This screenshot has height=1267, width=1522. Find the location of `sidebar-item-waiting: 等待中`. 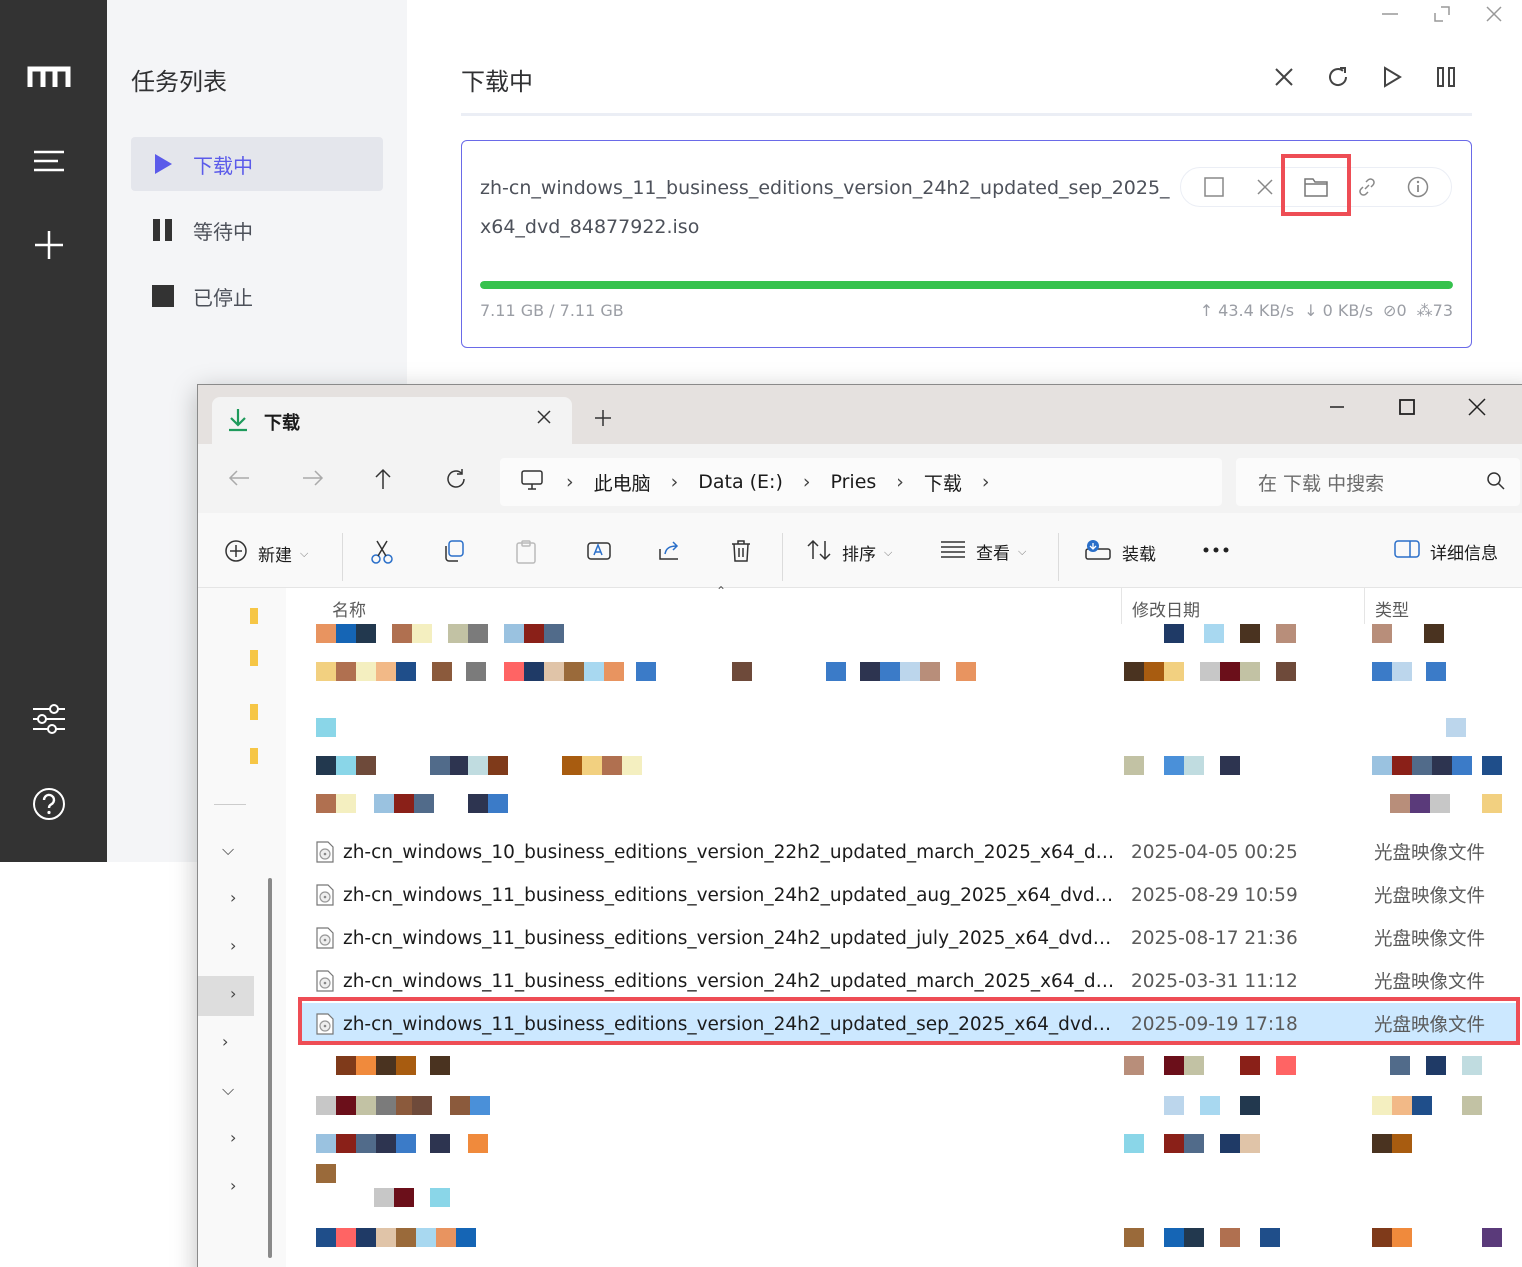

sidebar-item-waiting: 等待中 is located at coordinates (257, 230).